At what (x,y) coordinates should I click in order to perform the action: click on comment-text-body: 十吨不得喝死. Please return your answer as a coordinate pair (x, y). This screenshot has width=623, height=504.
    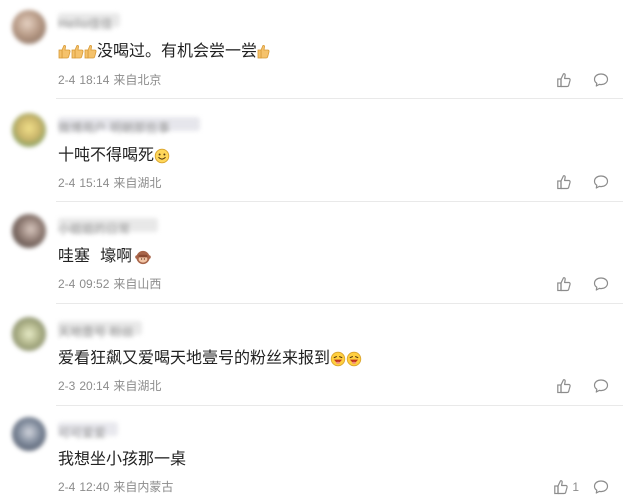
    Looking at the image, I should click on (106, 154).